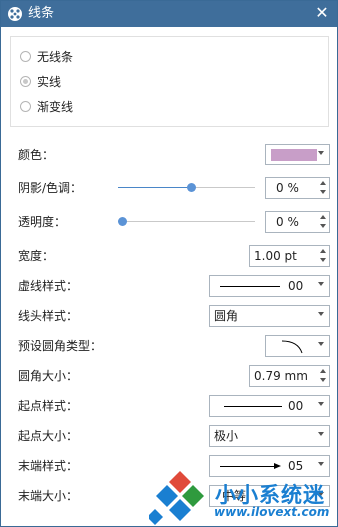 The image size is (338, 527). What do you see at coordinates (287, 188) in the screenshot?
I see `shadow-value: 0 %` at bounding box center [287, 188].